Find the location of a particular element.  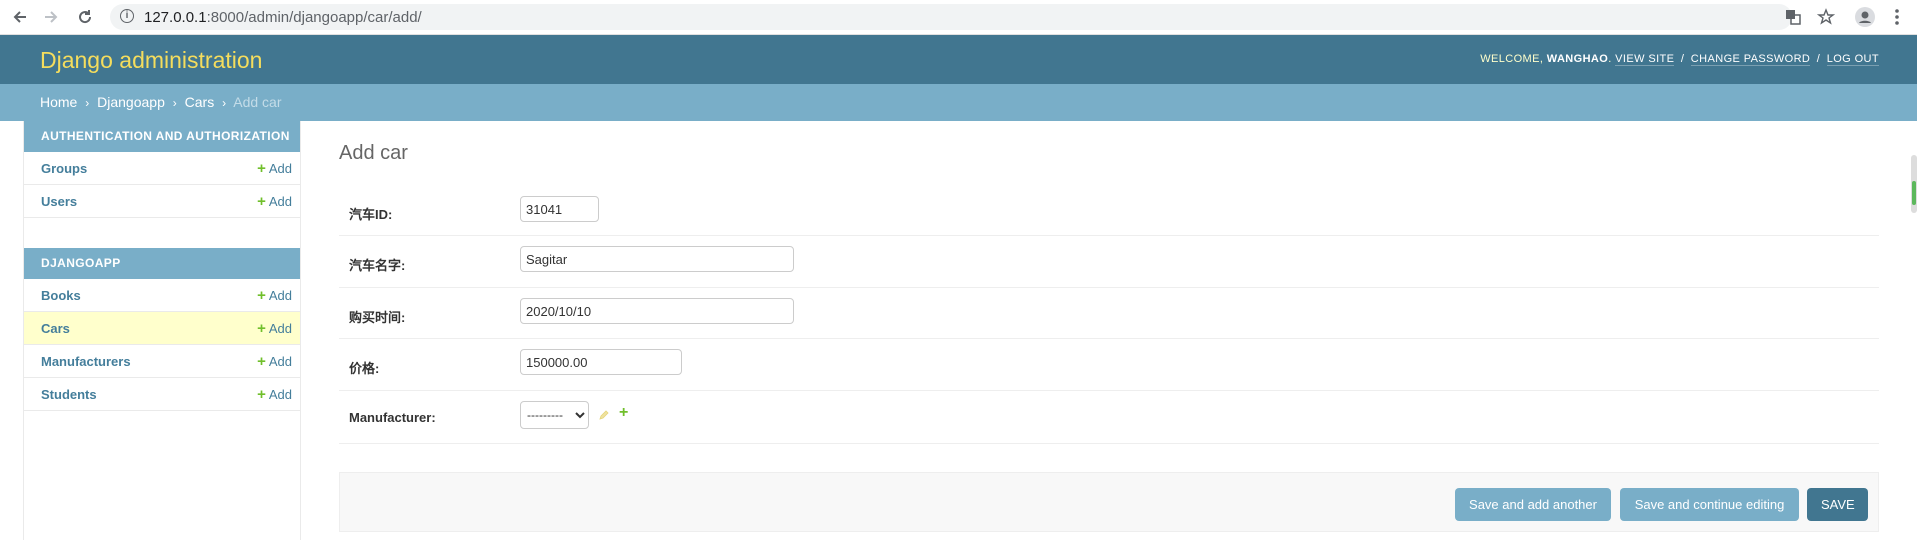

scrollbar-thumb is located at coordinates (1914, 193).